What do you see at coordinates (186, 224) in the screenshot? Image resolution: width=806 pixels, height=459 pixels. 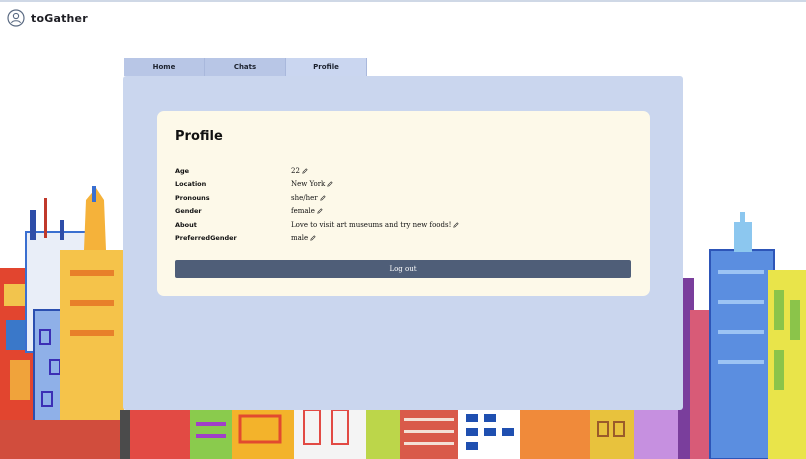 I see `field-label: About` at bounding box center [186, 224].